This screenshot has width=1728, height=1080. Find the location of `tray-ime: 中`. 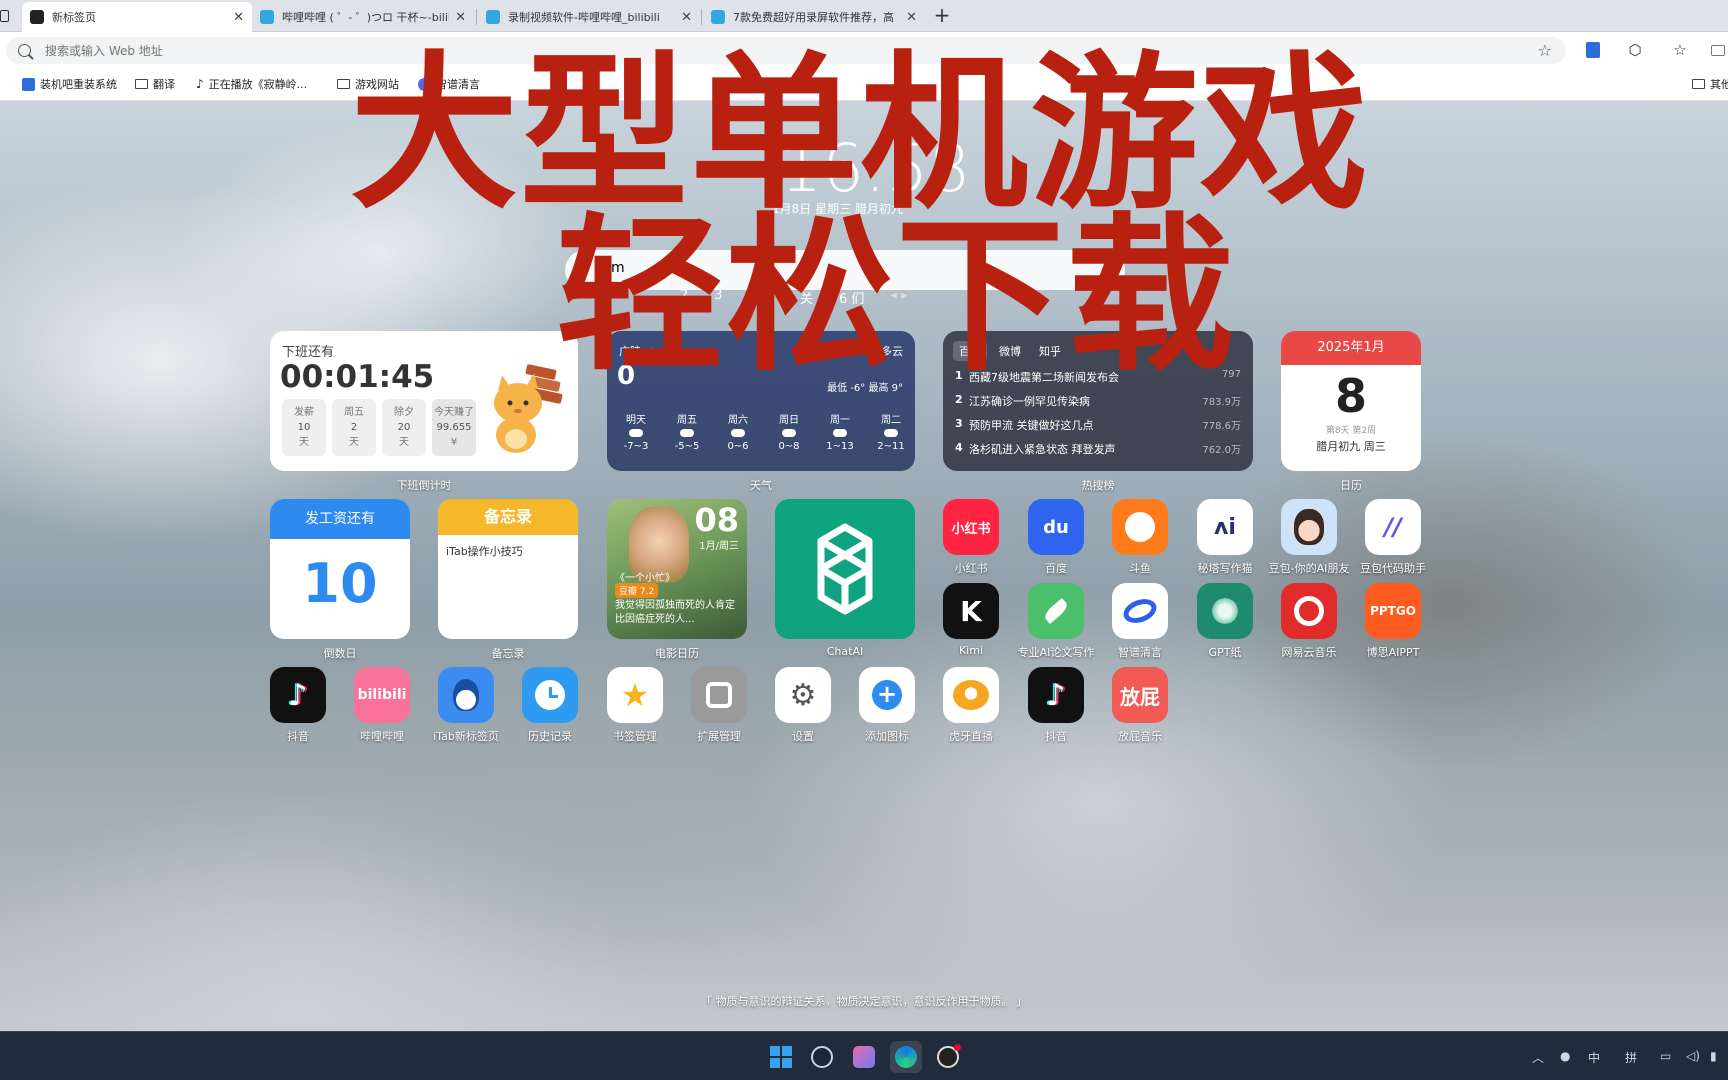

tray-ime: 中 is located at coordinates (1594, 1057).